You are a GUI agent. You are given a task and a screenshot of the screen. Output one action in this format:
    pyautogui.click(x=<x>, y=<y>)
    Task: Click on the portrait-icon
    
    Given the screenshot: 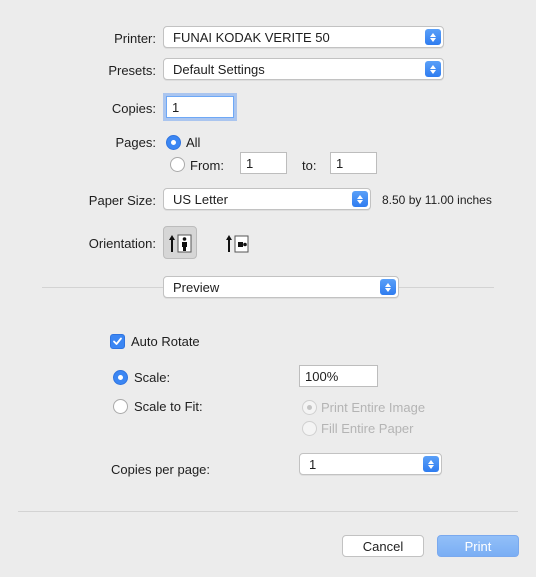 What is the action you would take?
    pyautogui.click(x=180, y=243)
    